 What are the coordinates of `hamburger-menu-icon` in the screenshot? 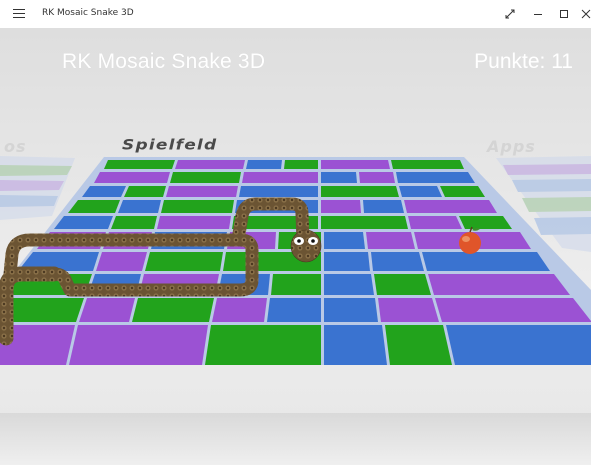 It's located at (19, 13).